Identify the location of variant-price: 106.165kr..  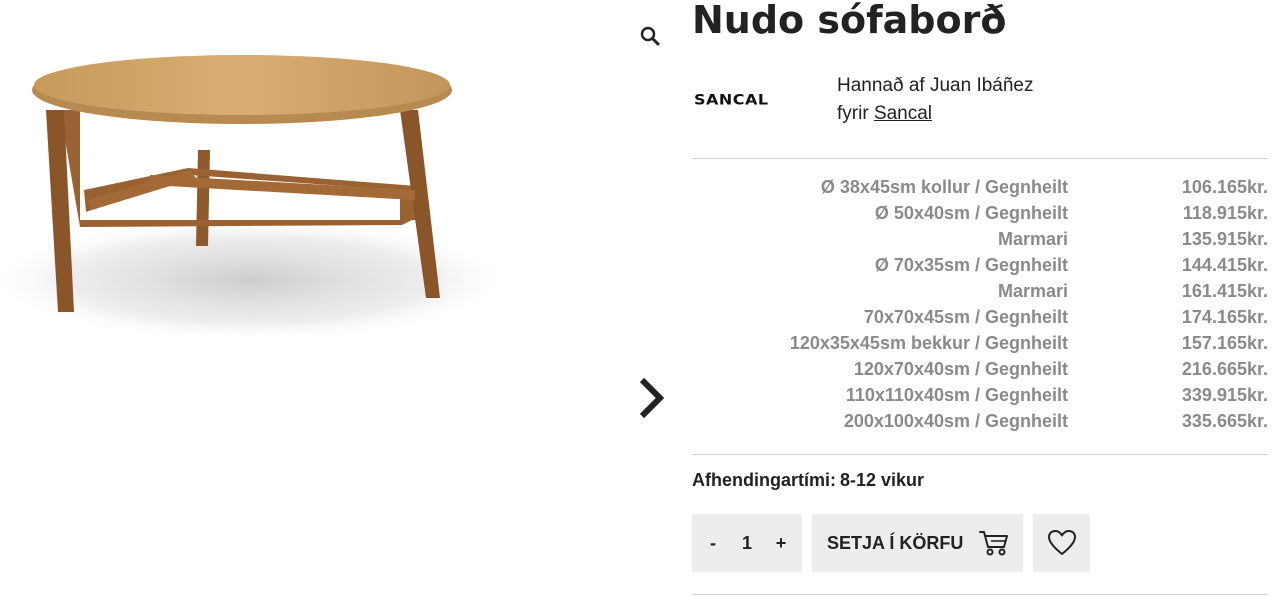
(1224, 187).